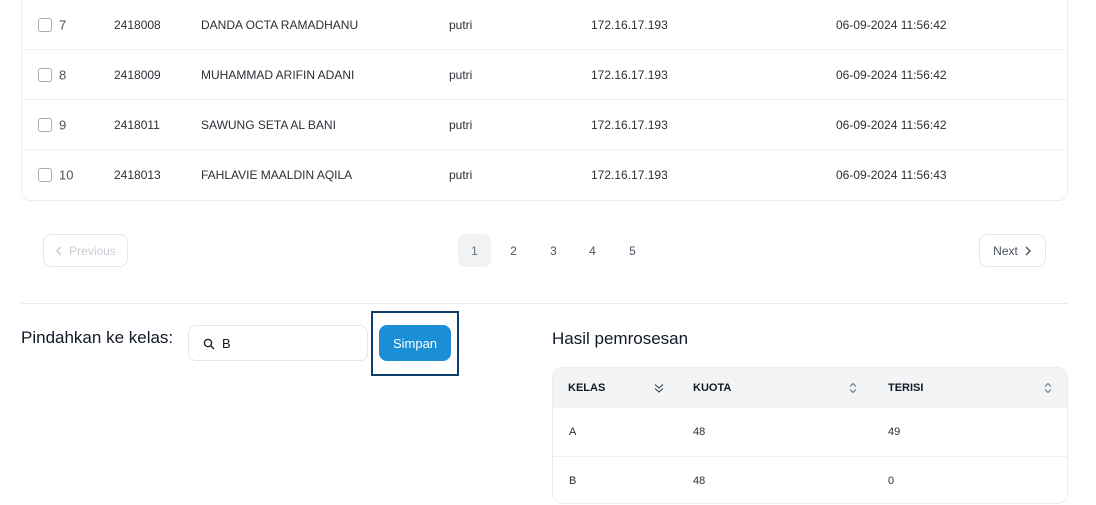  I want to click on student-id: 2418008, so click(137, 24).